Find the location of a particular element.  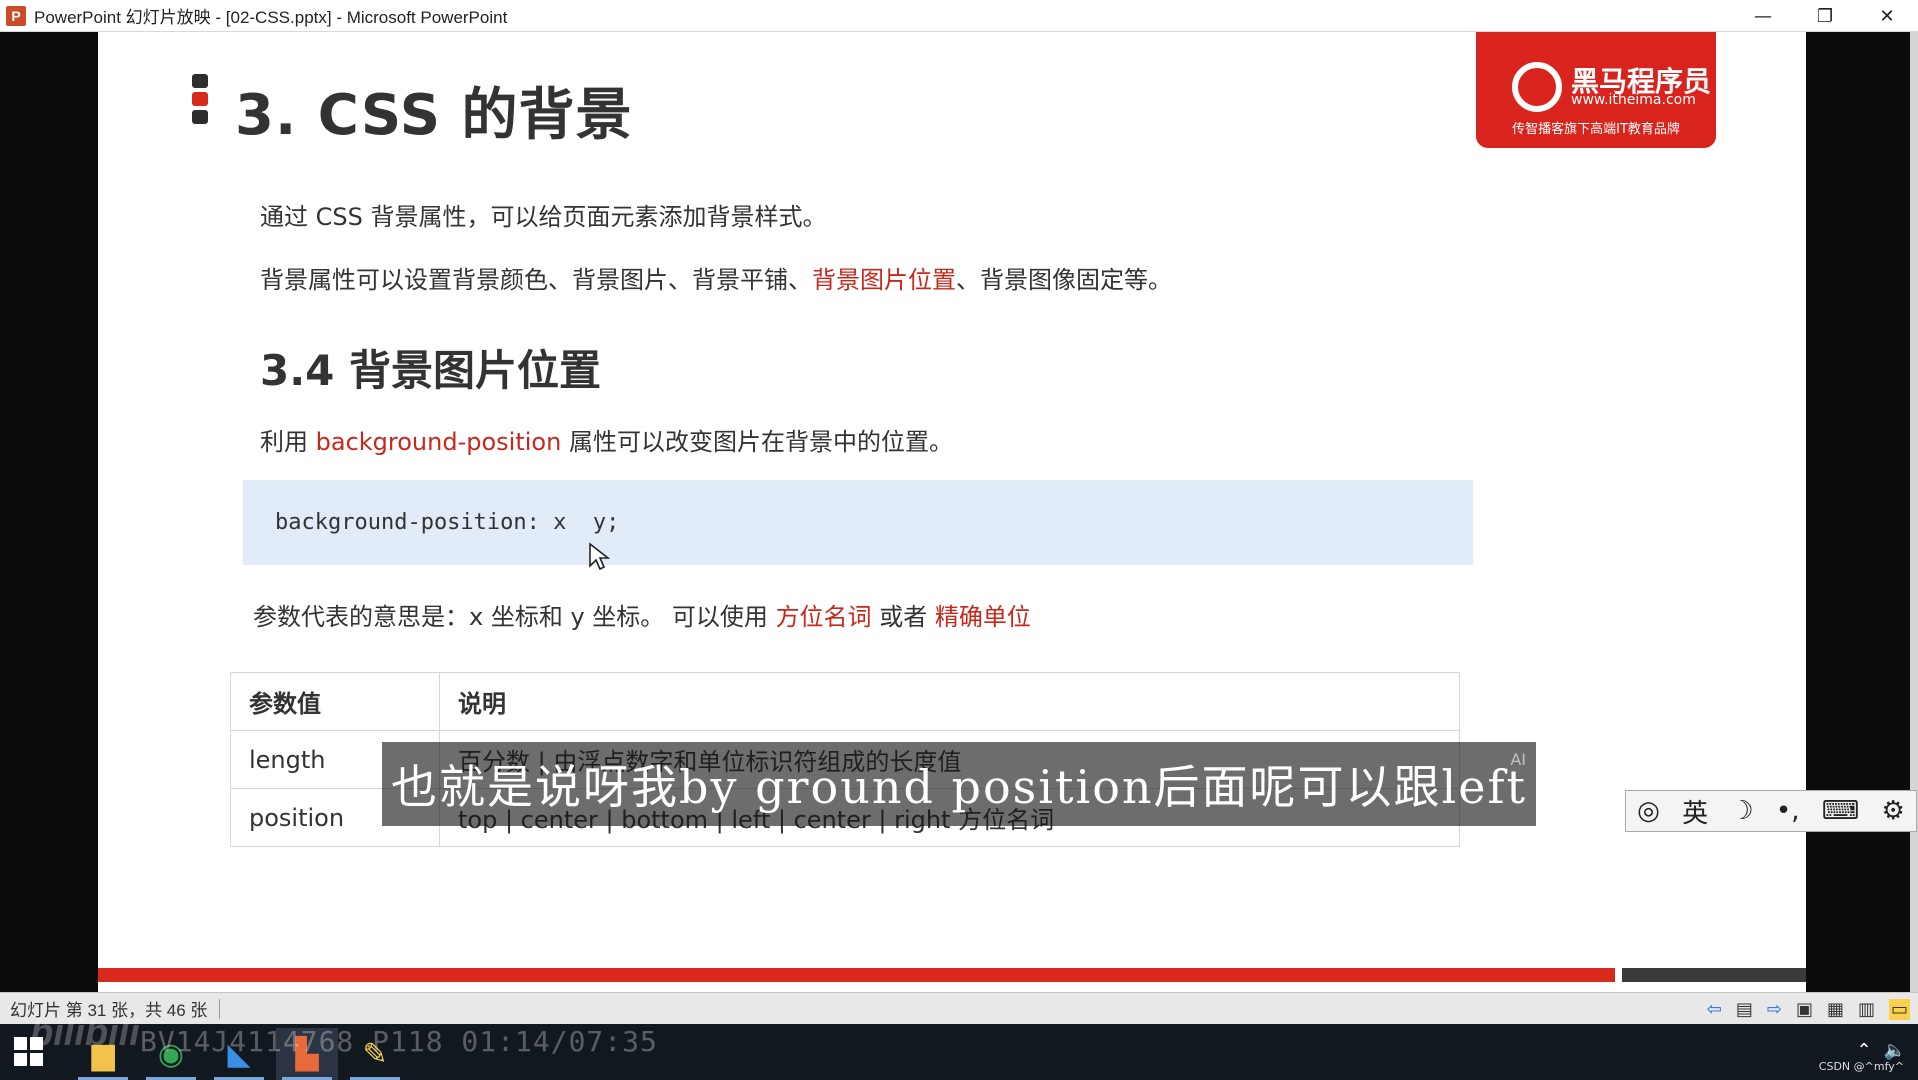

slideshow-icon: ▭ is located at coordinates (1899, 1009).